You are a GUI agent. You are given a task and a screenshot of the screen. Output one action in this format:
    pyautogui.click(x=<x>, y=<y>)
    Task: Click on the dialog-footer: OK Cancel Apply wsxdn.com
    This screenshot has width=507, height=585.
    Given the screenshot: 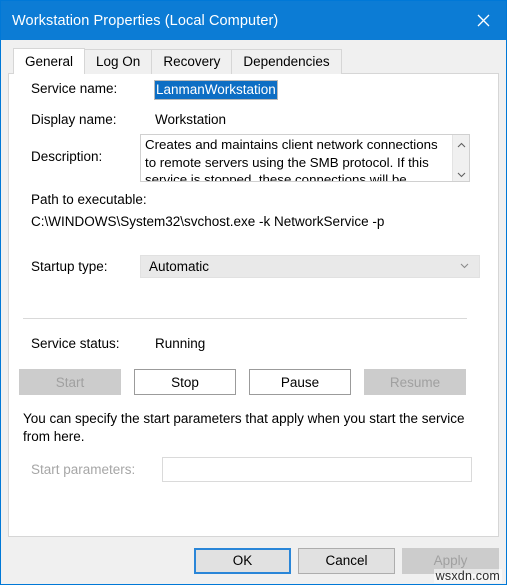 What is the action you would take?
    pyautogui.click(x=253, y=560)
    